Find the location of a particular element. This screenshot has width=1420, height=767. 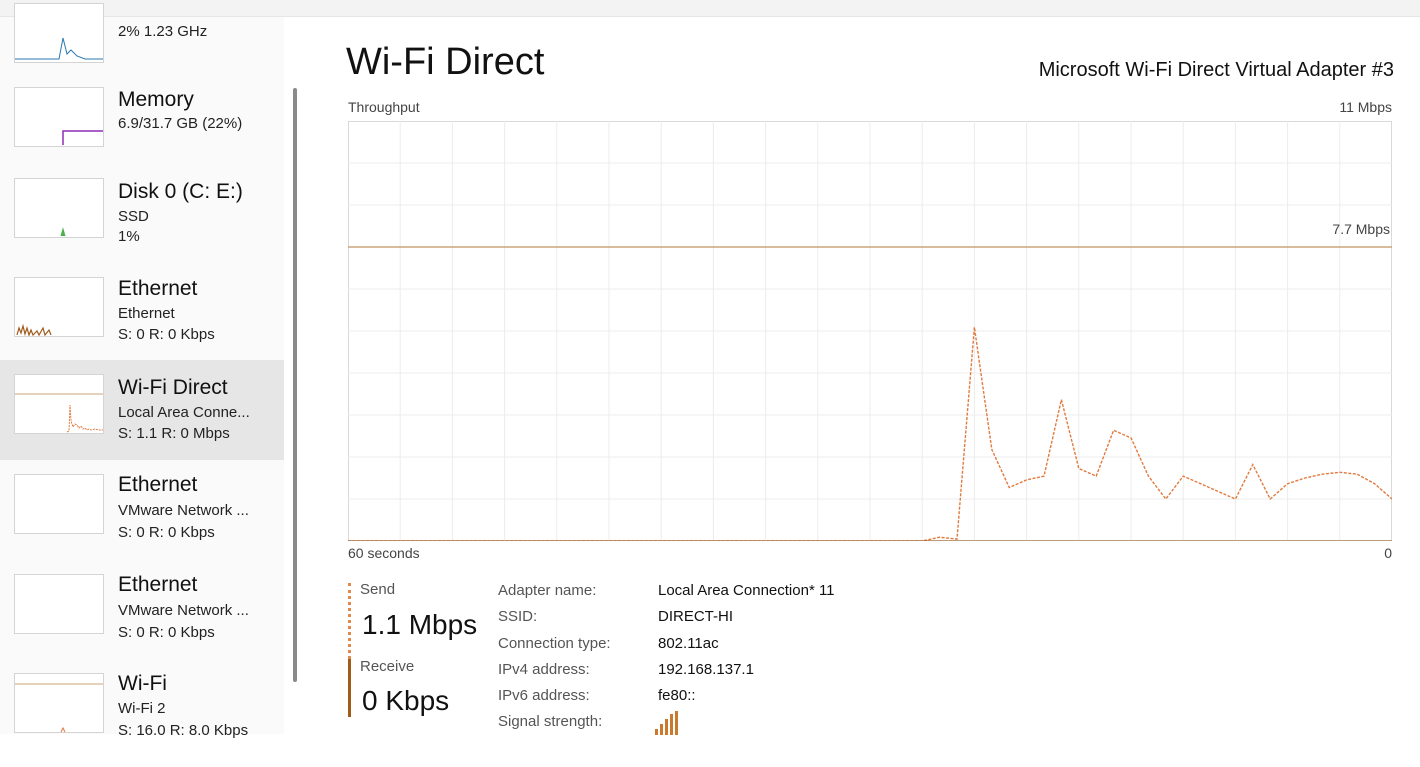

sidebar-item-memory: Memory 6.9/31.7 GB (22%) is located at coordinates (142, 134).